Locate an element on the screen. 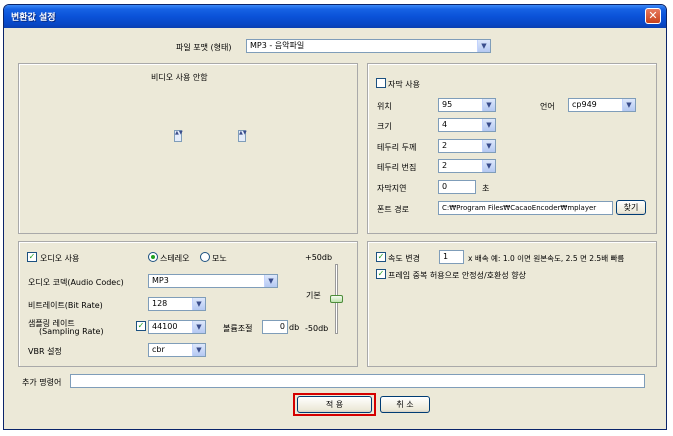 This screenshot has width=673, height=436. volume-input: 0 is located at coordinates (275, 327).